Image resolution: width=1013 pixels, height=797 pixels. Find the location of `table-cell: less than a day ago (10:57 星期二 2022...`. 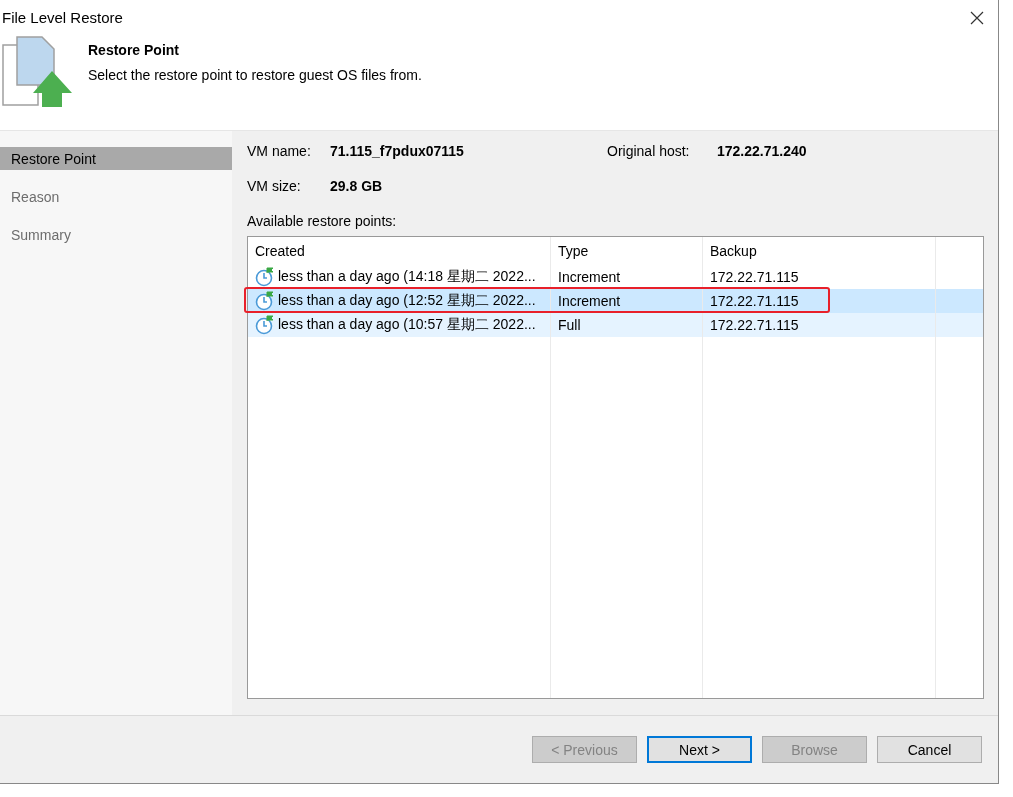

table-cell: less than a day ago (10:57 星期二 2022... is located at coordinates (399, 325).